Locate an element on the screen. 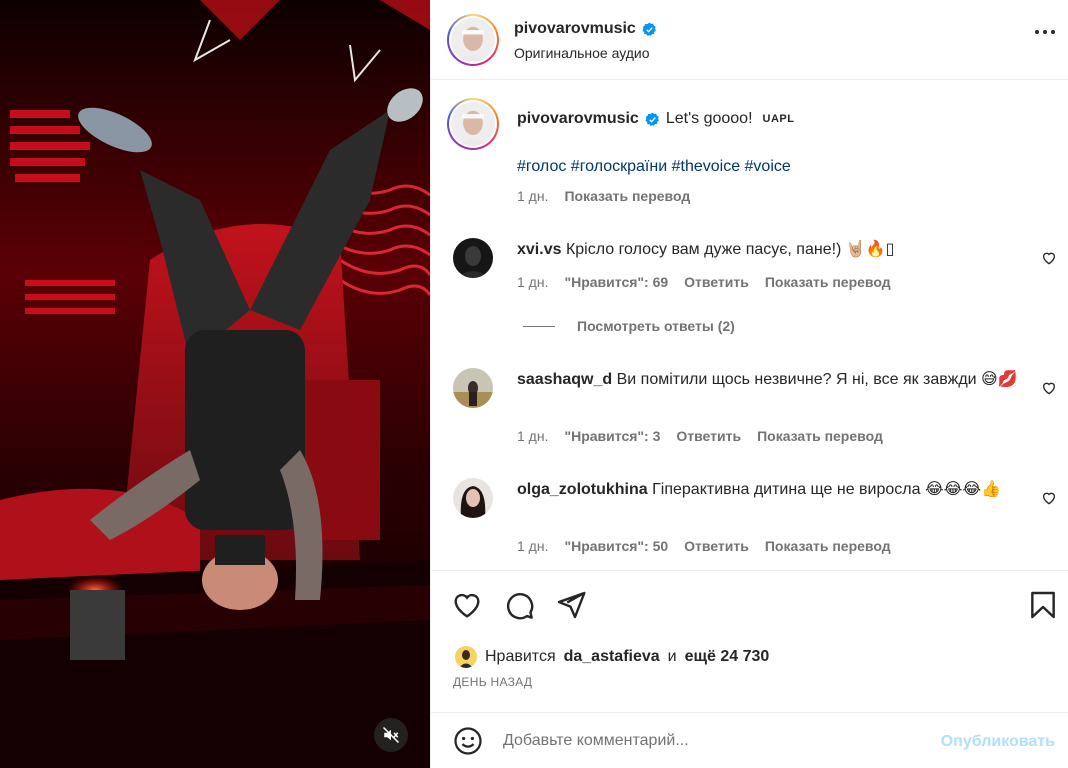 The height and width of the screenshot is (768, 1068). comment-like-count: "Нравится": 69 is located at coordinates (616, 282).